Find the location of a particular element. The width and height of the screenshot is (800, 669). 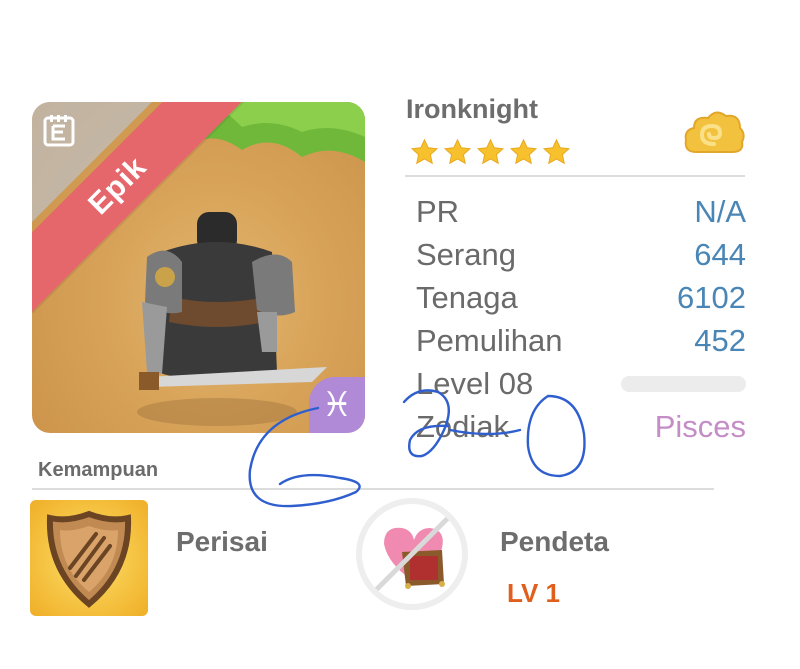

cloud-badge-icon is located at coordinates (714, 134).